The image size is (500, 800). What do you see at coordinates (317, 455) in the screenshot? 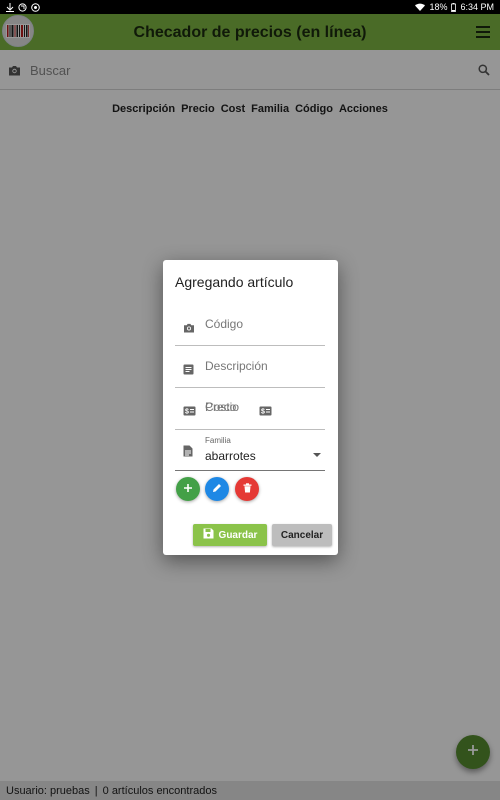
I see `chevron-down-icon` at bounding box center [317, 455].